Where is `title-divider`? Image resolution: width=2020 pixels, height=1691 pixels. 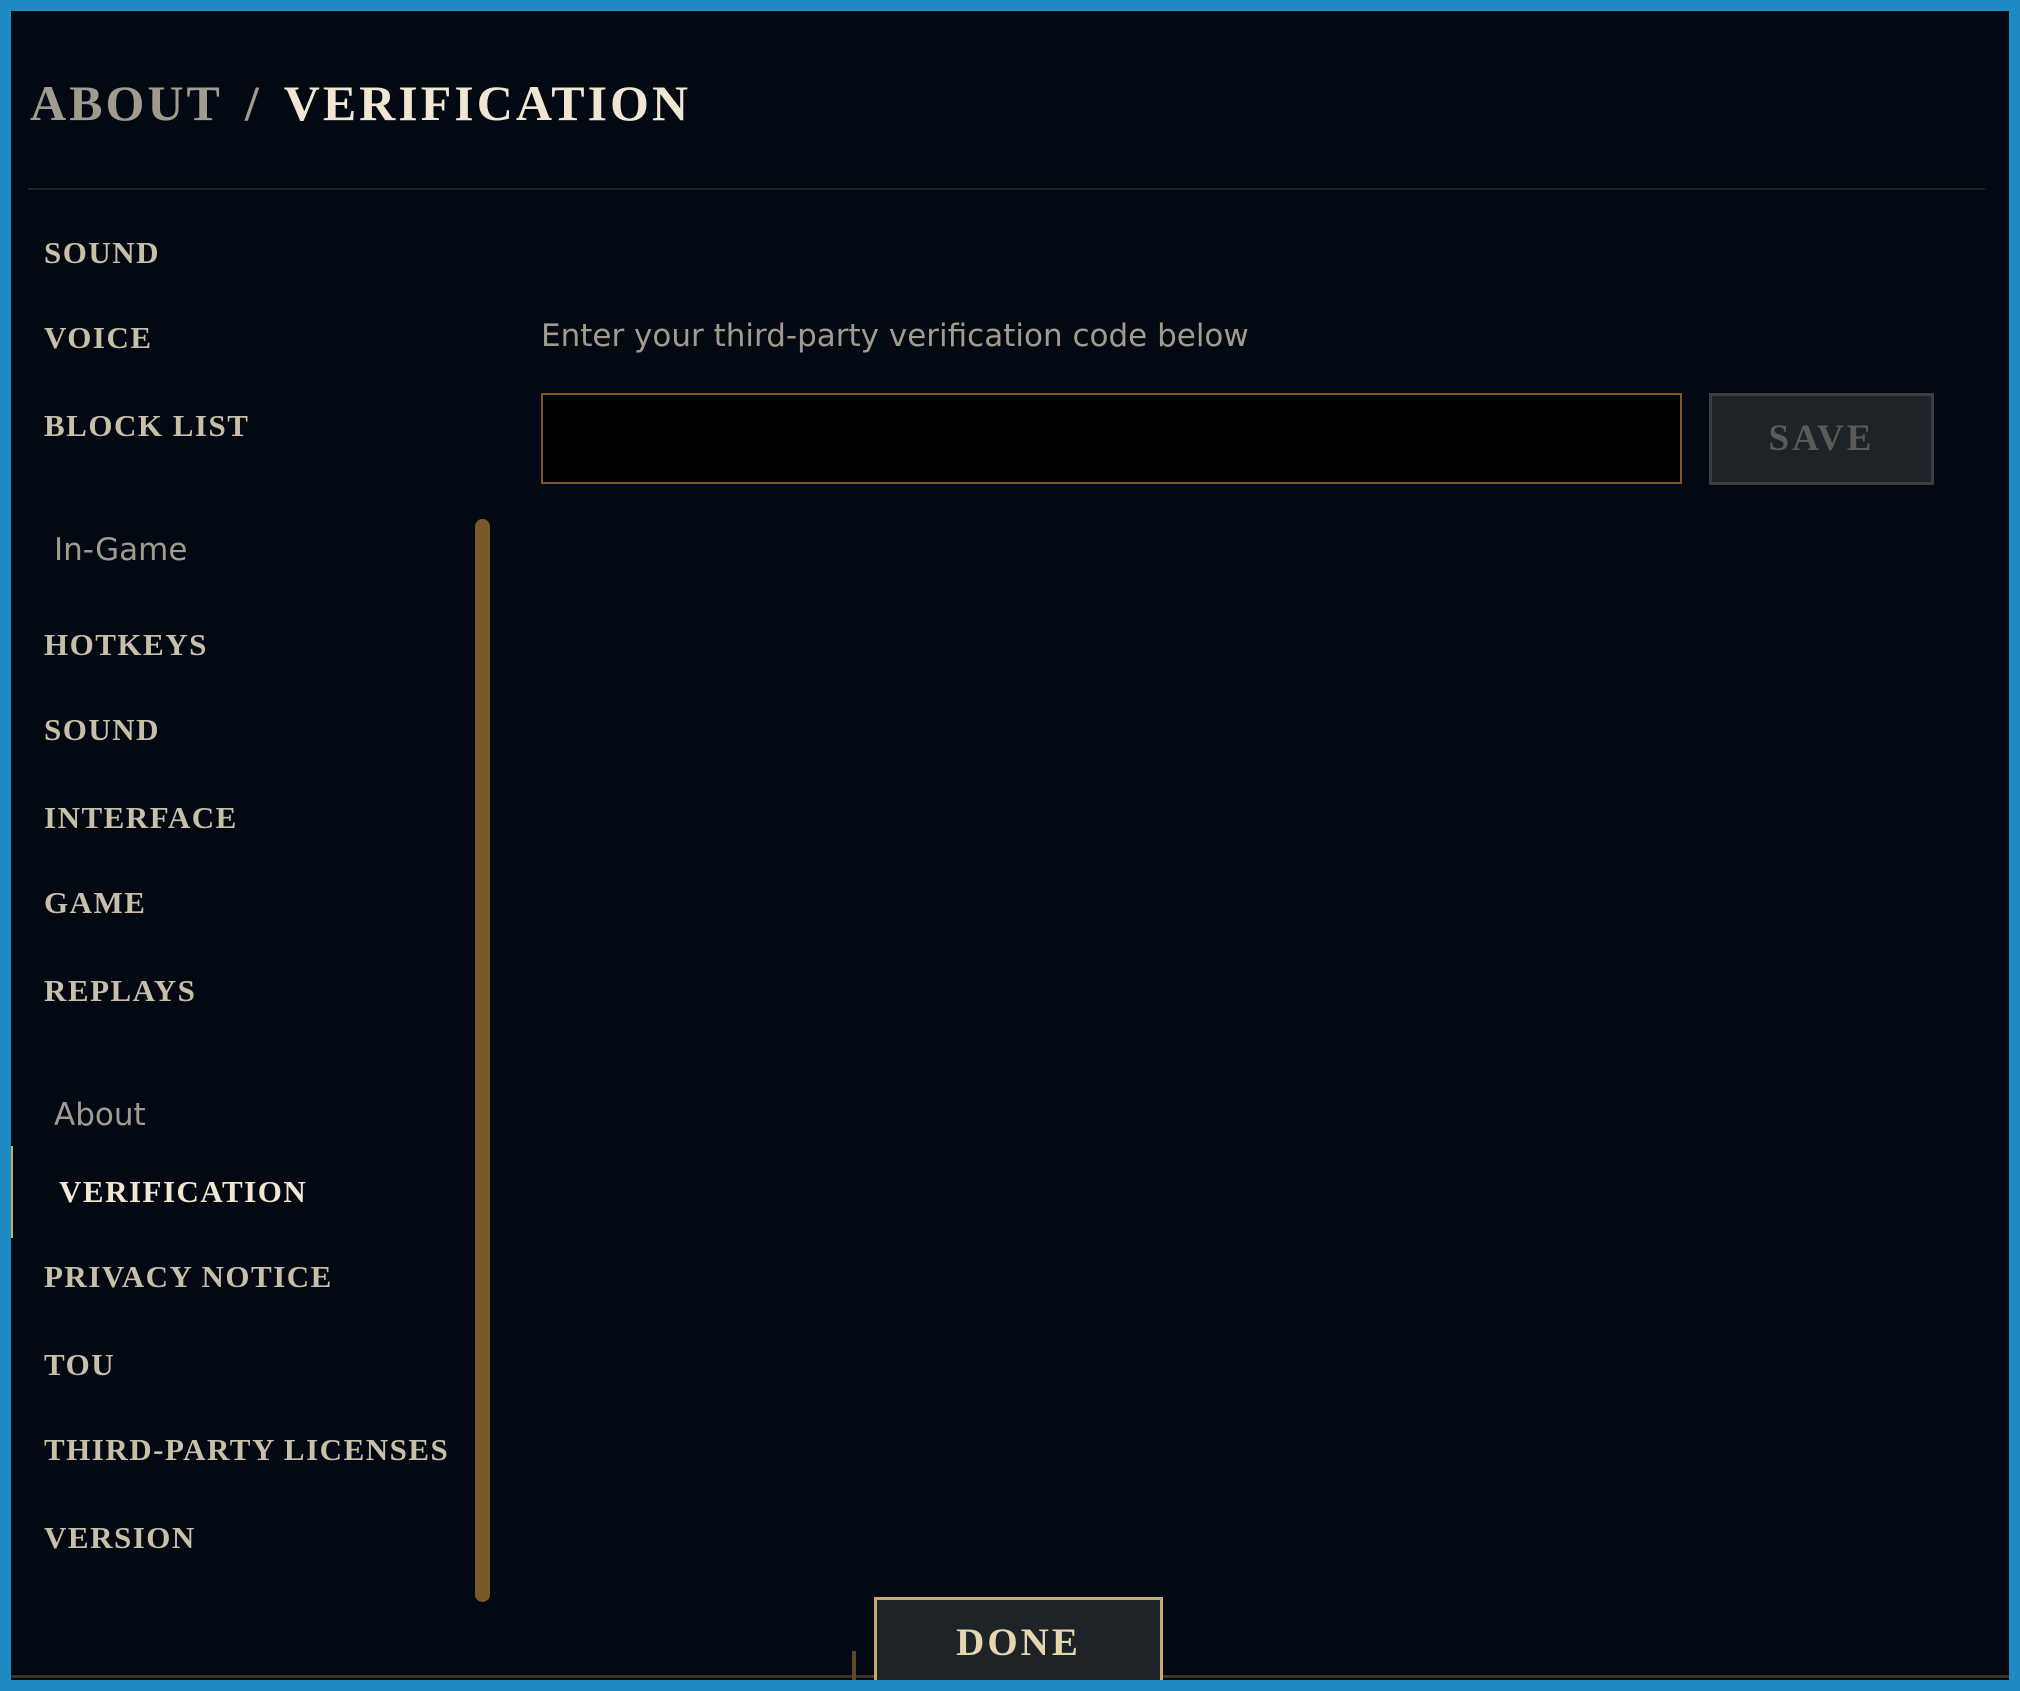 title-divider is located at coordinates (1006, 189).